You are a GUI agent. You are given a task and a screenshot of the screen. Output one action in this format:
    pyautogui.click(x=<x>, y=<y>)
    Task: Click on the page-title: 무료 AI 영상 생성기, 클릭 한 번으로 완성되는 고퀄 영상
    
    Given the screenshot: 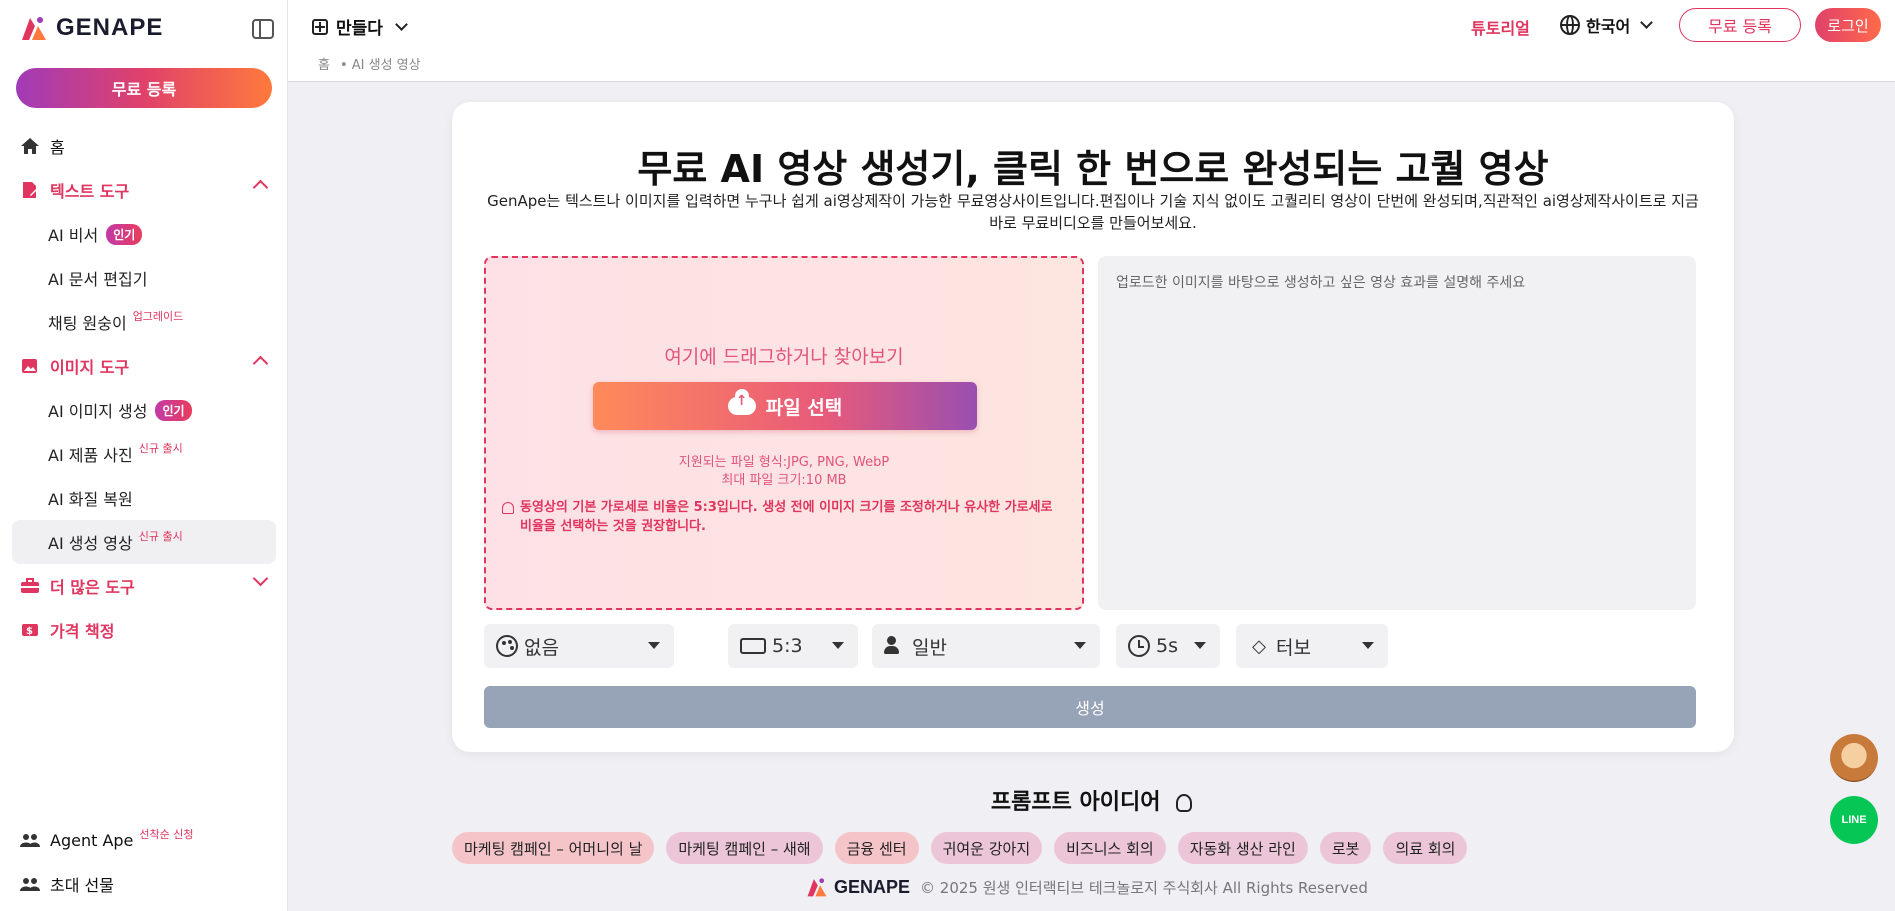 What is the action you would take?
    pyautogui.click(x=1093, y=169)
    